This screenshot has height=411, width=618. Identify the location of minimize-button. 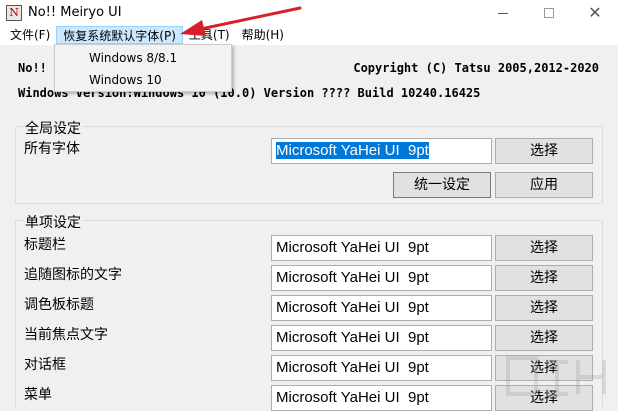
(503, 12).